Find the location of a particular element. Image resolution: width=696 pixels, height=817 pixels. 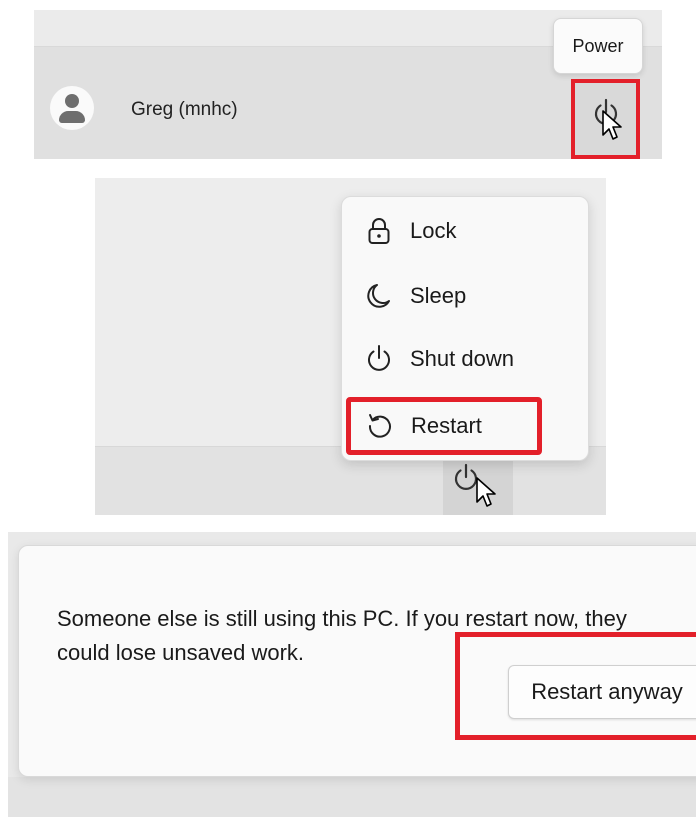

menu-item-lock: Lock is located at coordinates (465, 231).